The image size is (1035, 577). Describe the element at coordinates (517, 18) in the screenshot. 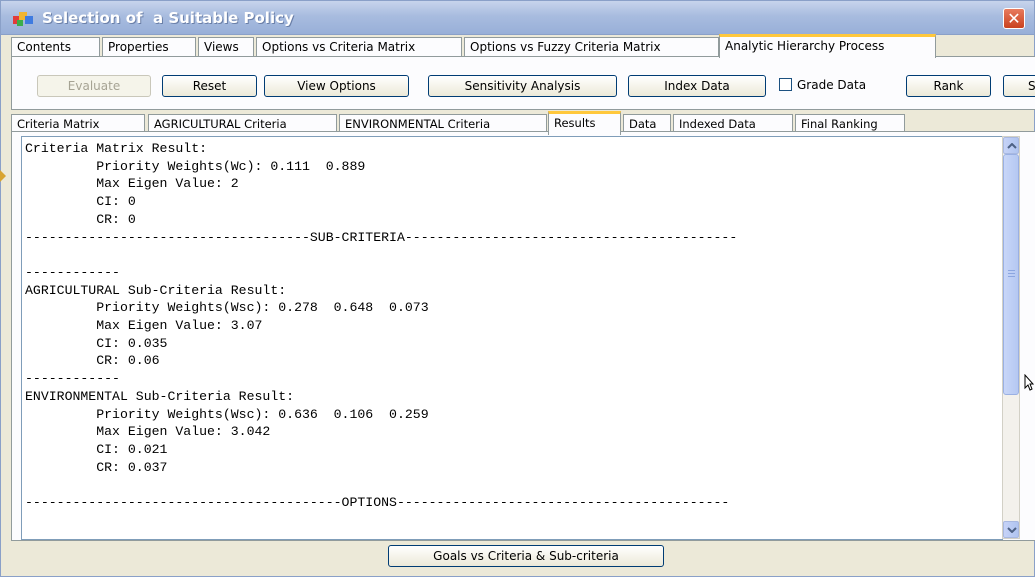

I see `title-bar: Selection of a Suitable Policy ✕` at that location.